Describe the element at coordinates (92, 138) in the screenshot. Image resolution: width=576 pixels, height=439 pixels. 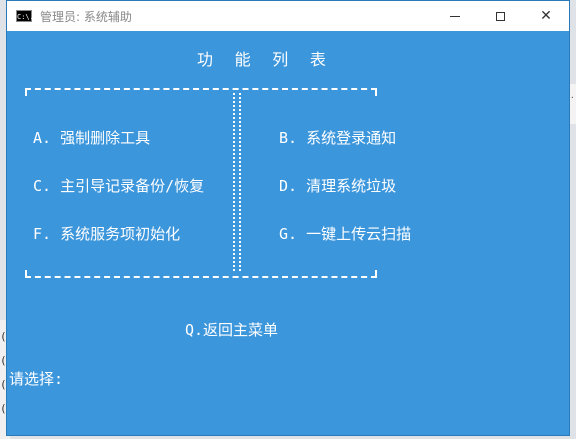
I see `menu-option-a: A. 强制删除工具` at that location.